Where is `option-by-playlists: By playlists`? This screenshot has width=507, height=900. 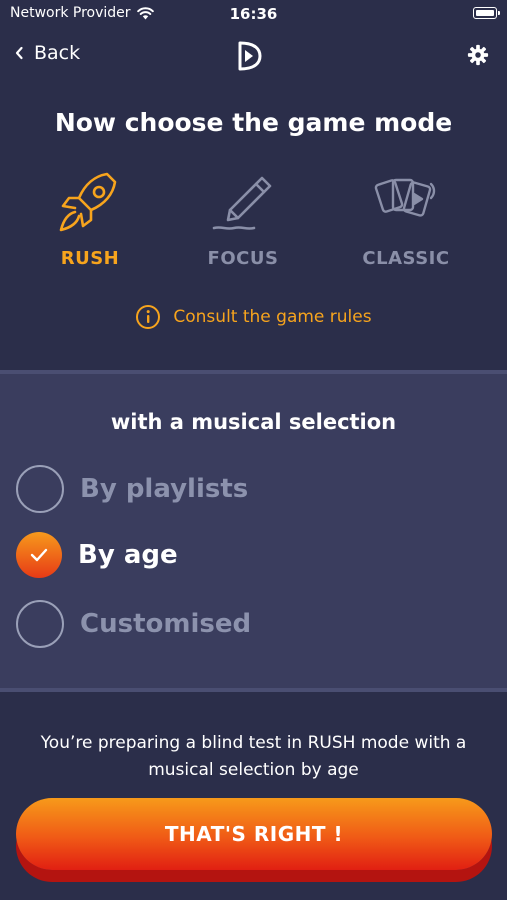
option-by-playlists: By playlists is located at coordinates (132, 489).